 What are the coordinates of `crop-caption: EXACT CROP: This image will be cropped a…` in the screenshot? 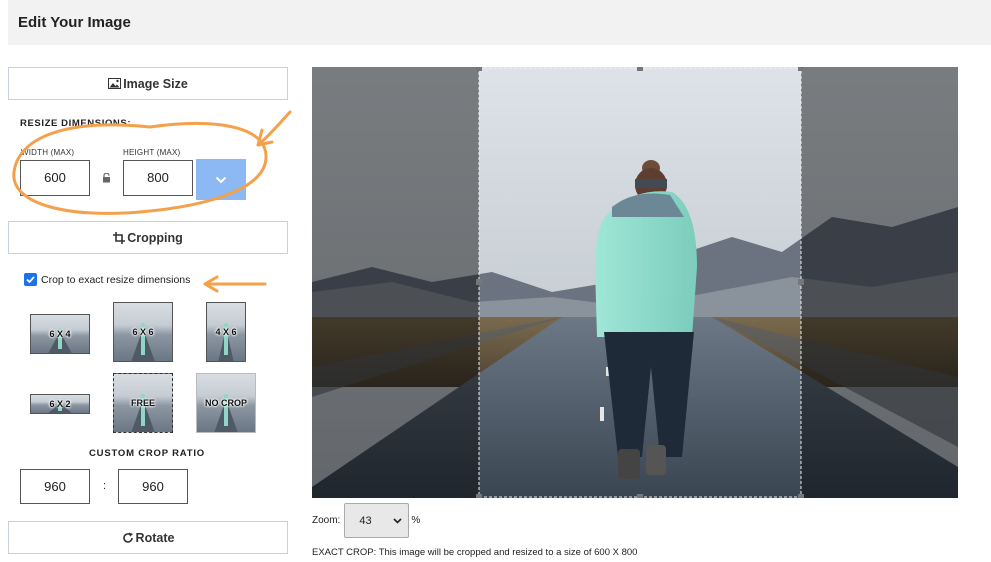 It's located at (475, 552).